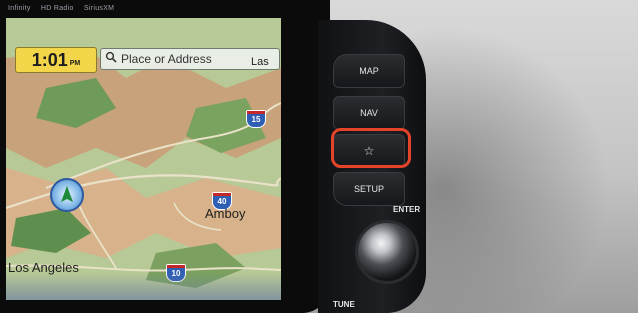 The height and width of the screenshot is (313, 638). Describe the element at coordinates (260, 62) in the screenshot. I see `map-label-las: Las` at that location.